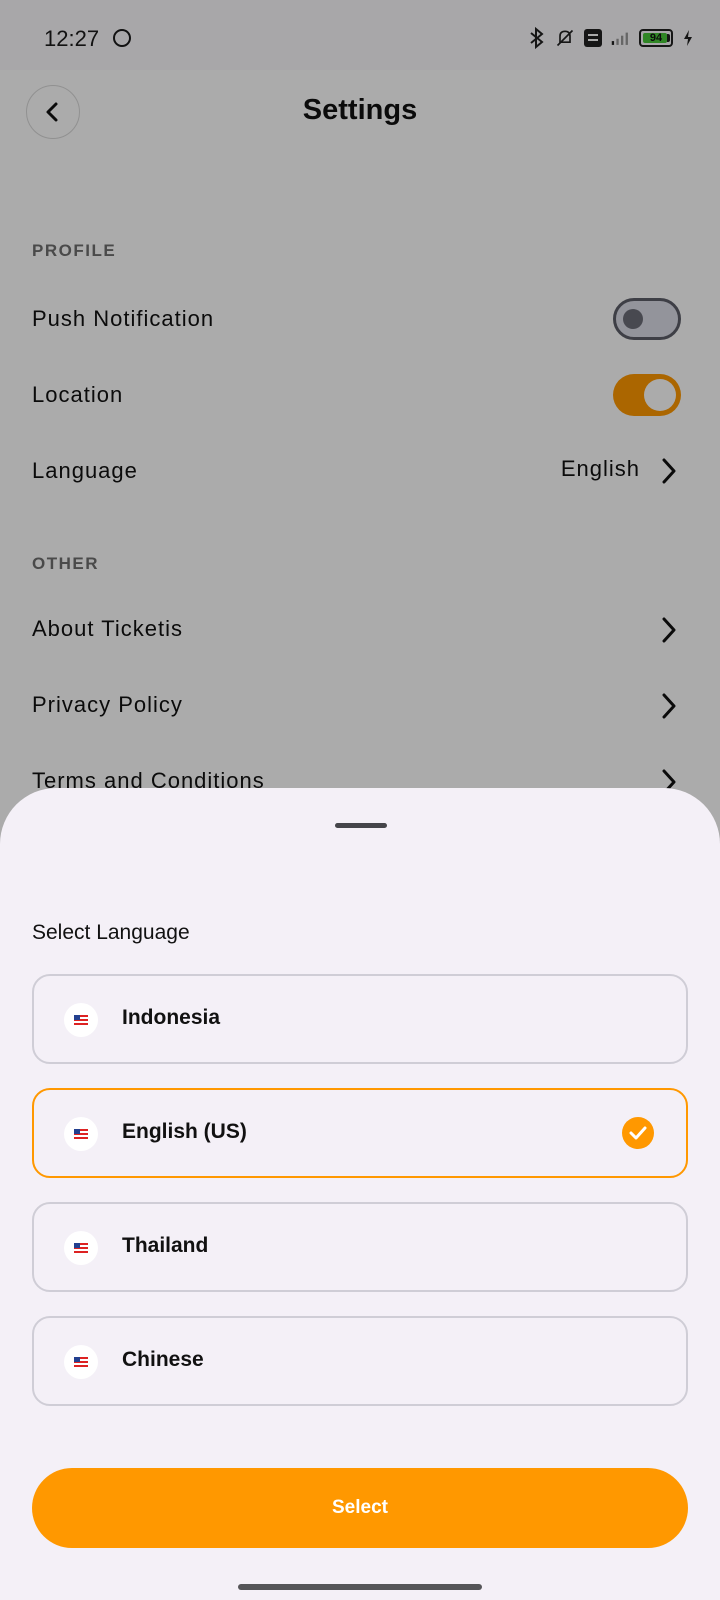  Describe the element at coordinates (360, 1133) in the screenshot. I see `language-option-english-us: English (US)` at that location.